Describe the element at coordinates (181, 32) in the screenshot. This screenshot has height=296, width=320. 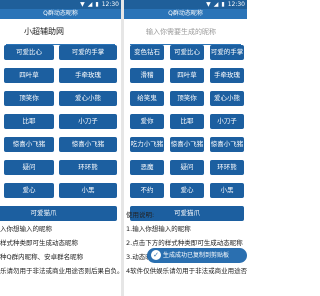
I see `nickname-input-placeholder: 输入你需要生成的昵称` at that location.